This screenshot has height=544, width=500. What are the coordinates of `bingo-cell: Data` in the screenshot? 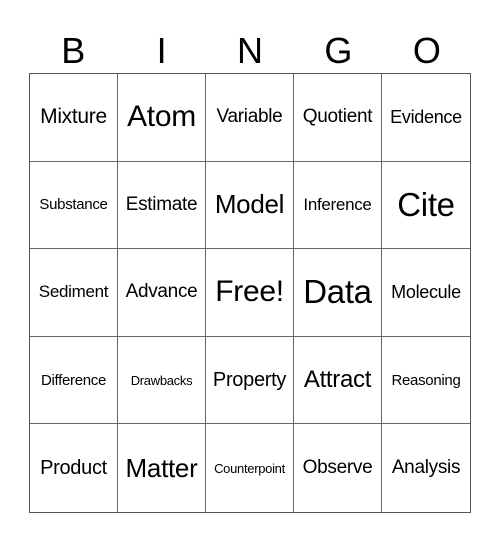 It's located at (338, 293).